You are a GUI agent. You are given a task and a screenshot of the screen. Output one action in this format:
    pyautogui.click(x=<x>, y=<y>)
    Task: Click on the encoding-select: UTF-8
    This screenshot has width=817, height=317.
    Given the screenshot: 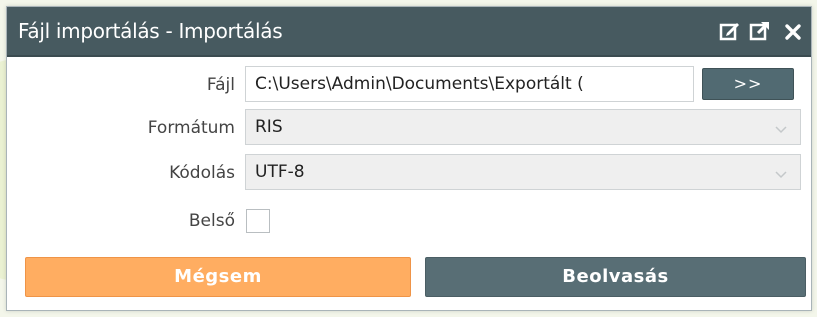 What is the action you would take?
    pyautogui.click(x=523, y=172)
    